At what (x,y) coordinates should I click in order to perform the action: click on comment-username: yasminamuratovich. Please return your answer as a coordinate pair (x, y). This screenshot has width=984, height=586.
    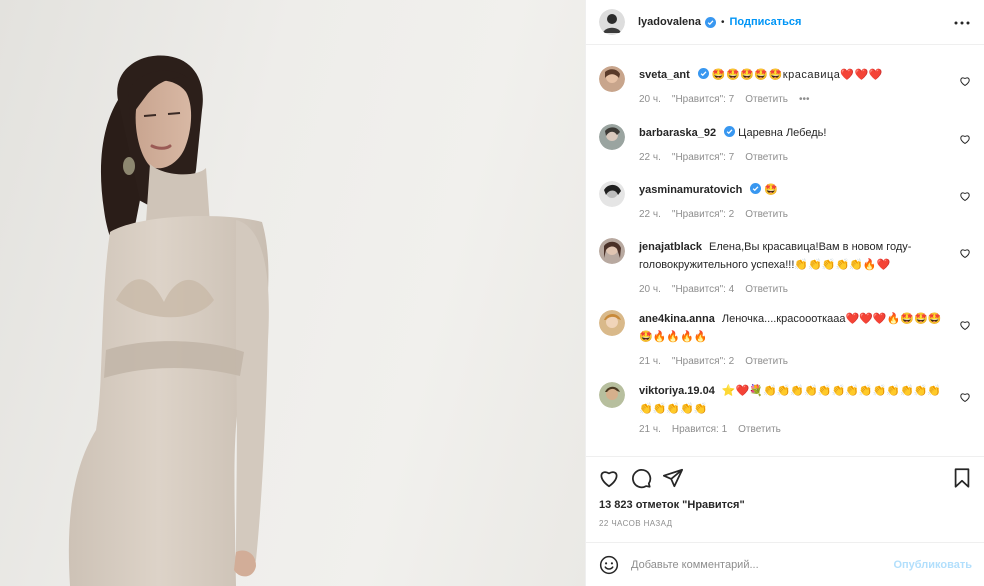
    Looking at the image, I should click on (690, 190).